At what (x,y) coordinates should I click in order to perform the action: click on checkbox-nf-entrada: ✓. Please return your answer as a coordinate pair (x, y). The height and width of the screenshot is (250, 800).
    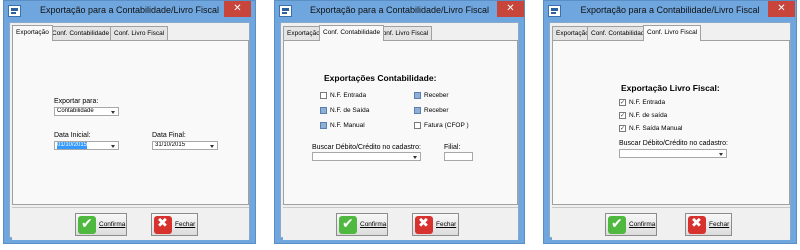
    Looking at the image, I should click on (622, 102).